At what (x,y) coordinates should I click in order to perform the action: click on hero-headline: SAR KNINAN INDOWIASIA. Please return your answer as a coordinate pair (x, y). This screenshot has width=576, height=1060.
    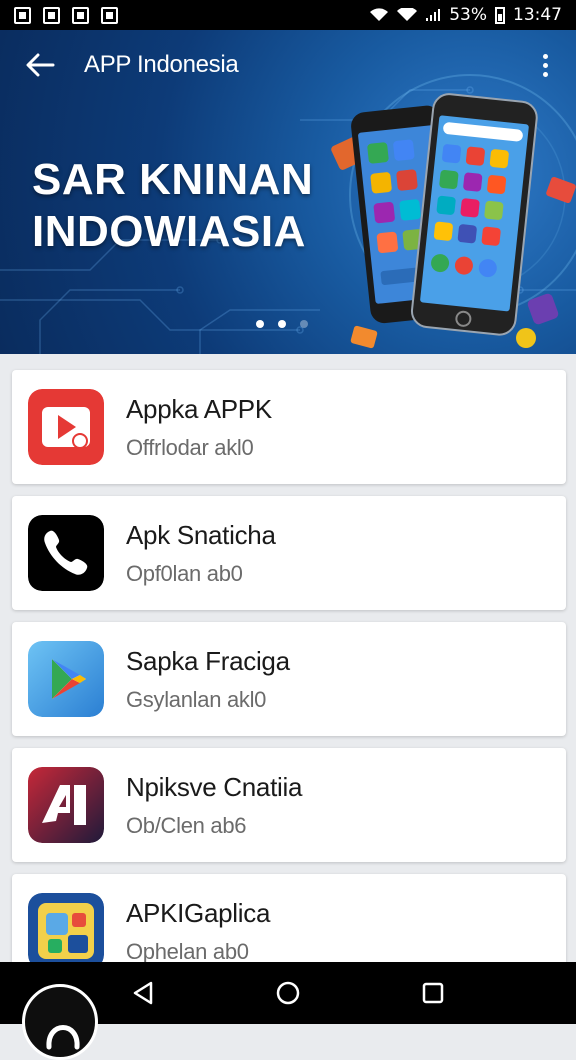
    Looking at the image, I should click on (172, 206).